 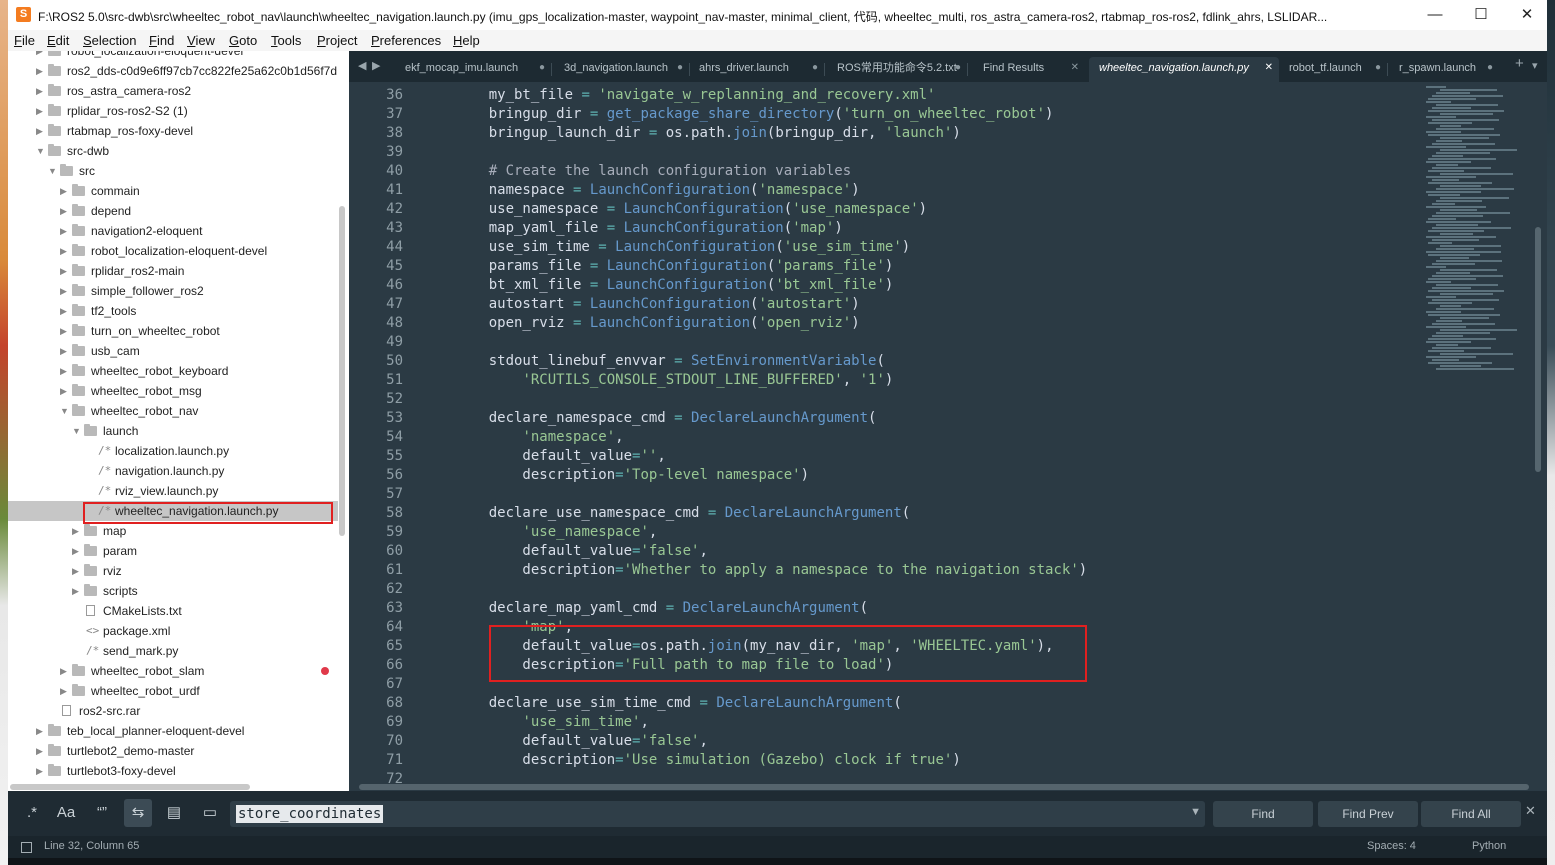 I want to click on highlight-matches-toggle-icon: ▭, so click(x=210, y=813).